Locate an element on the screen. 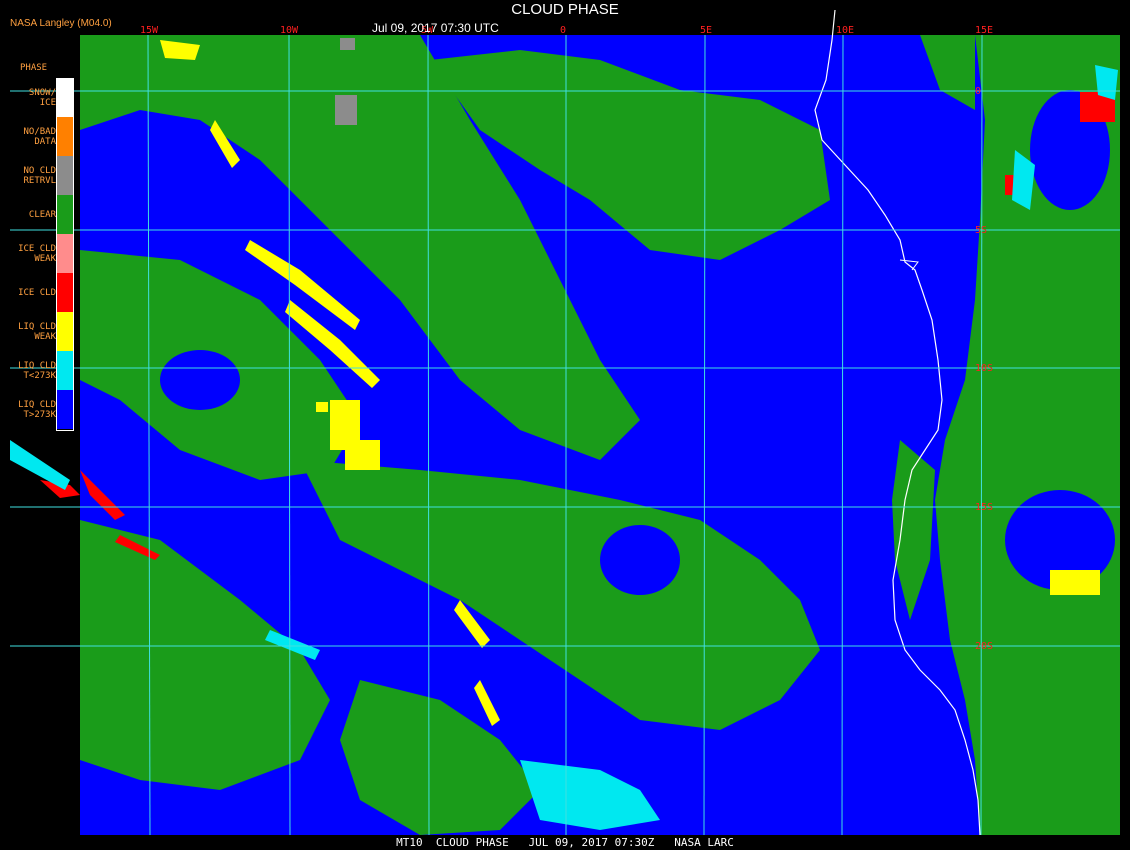 This screenshot has height=850, width=1130. product-title: CLOUD PHASE is located at coordinates (565, 9).